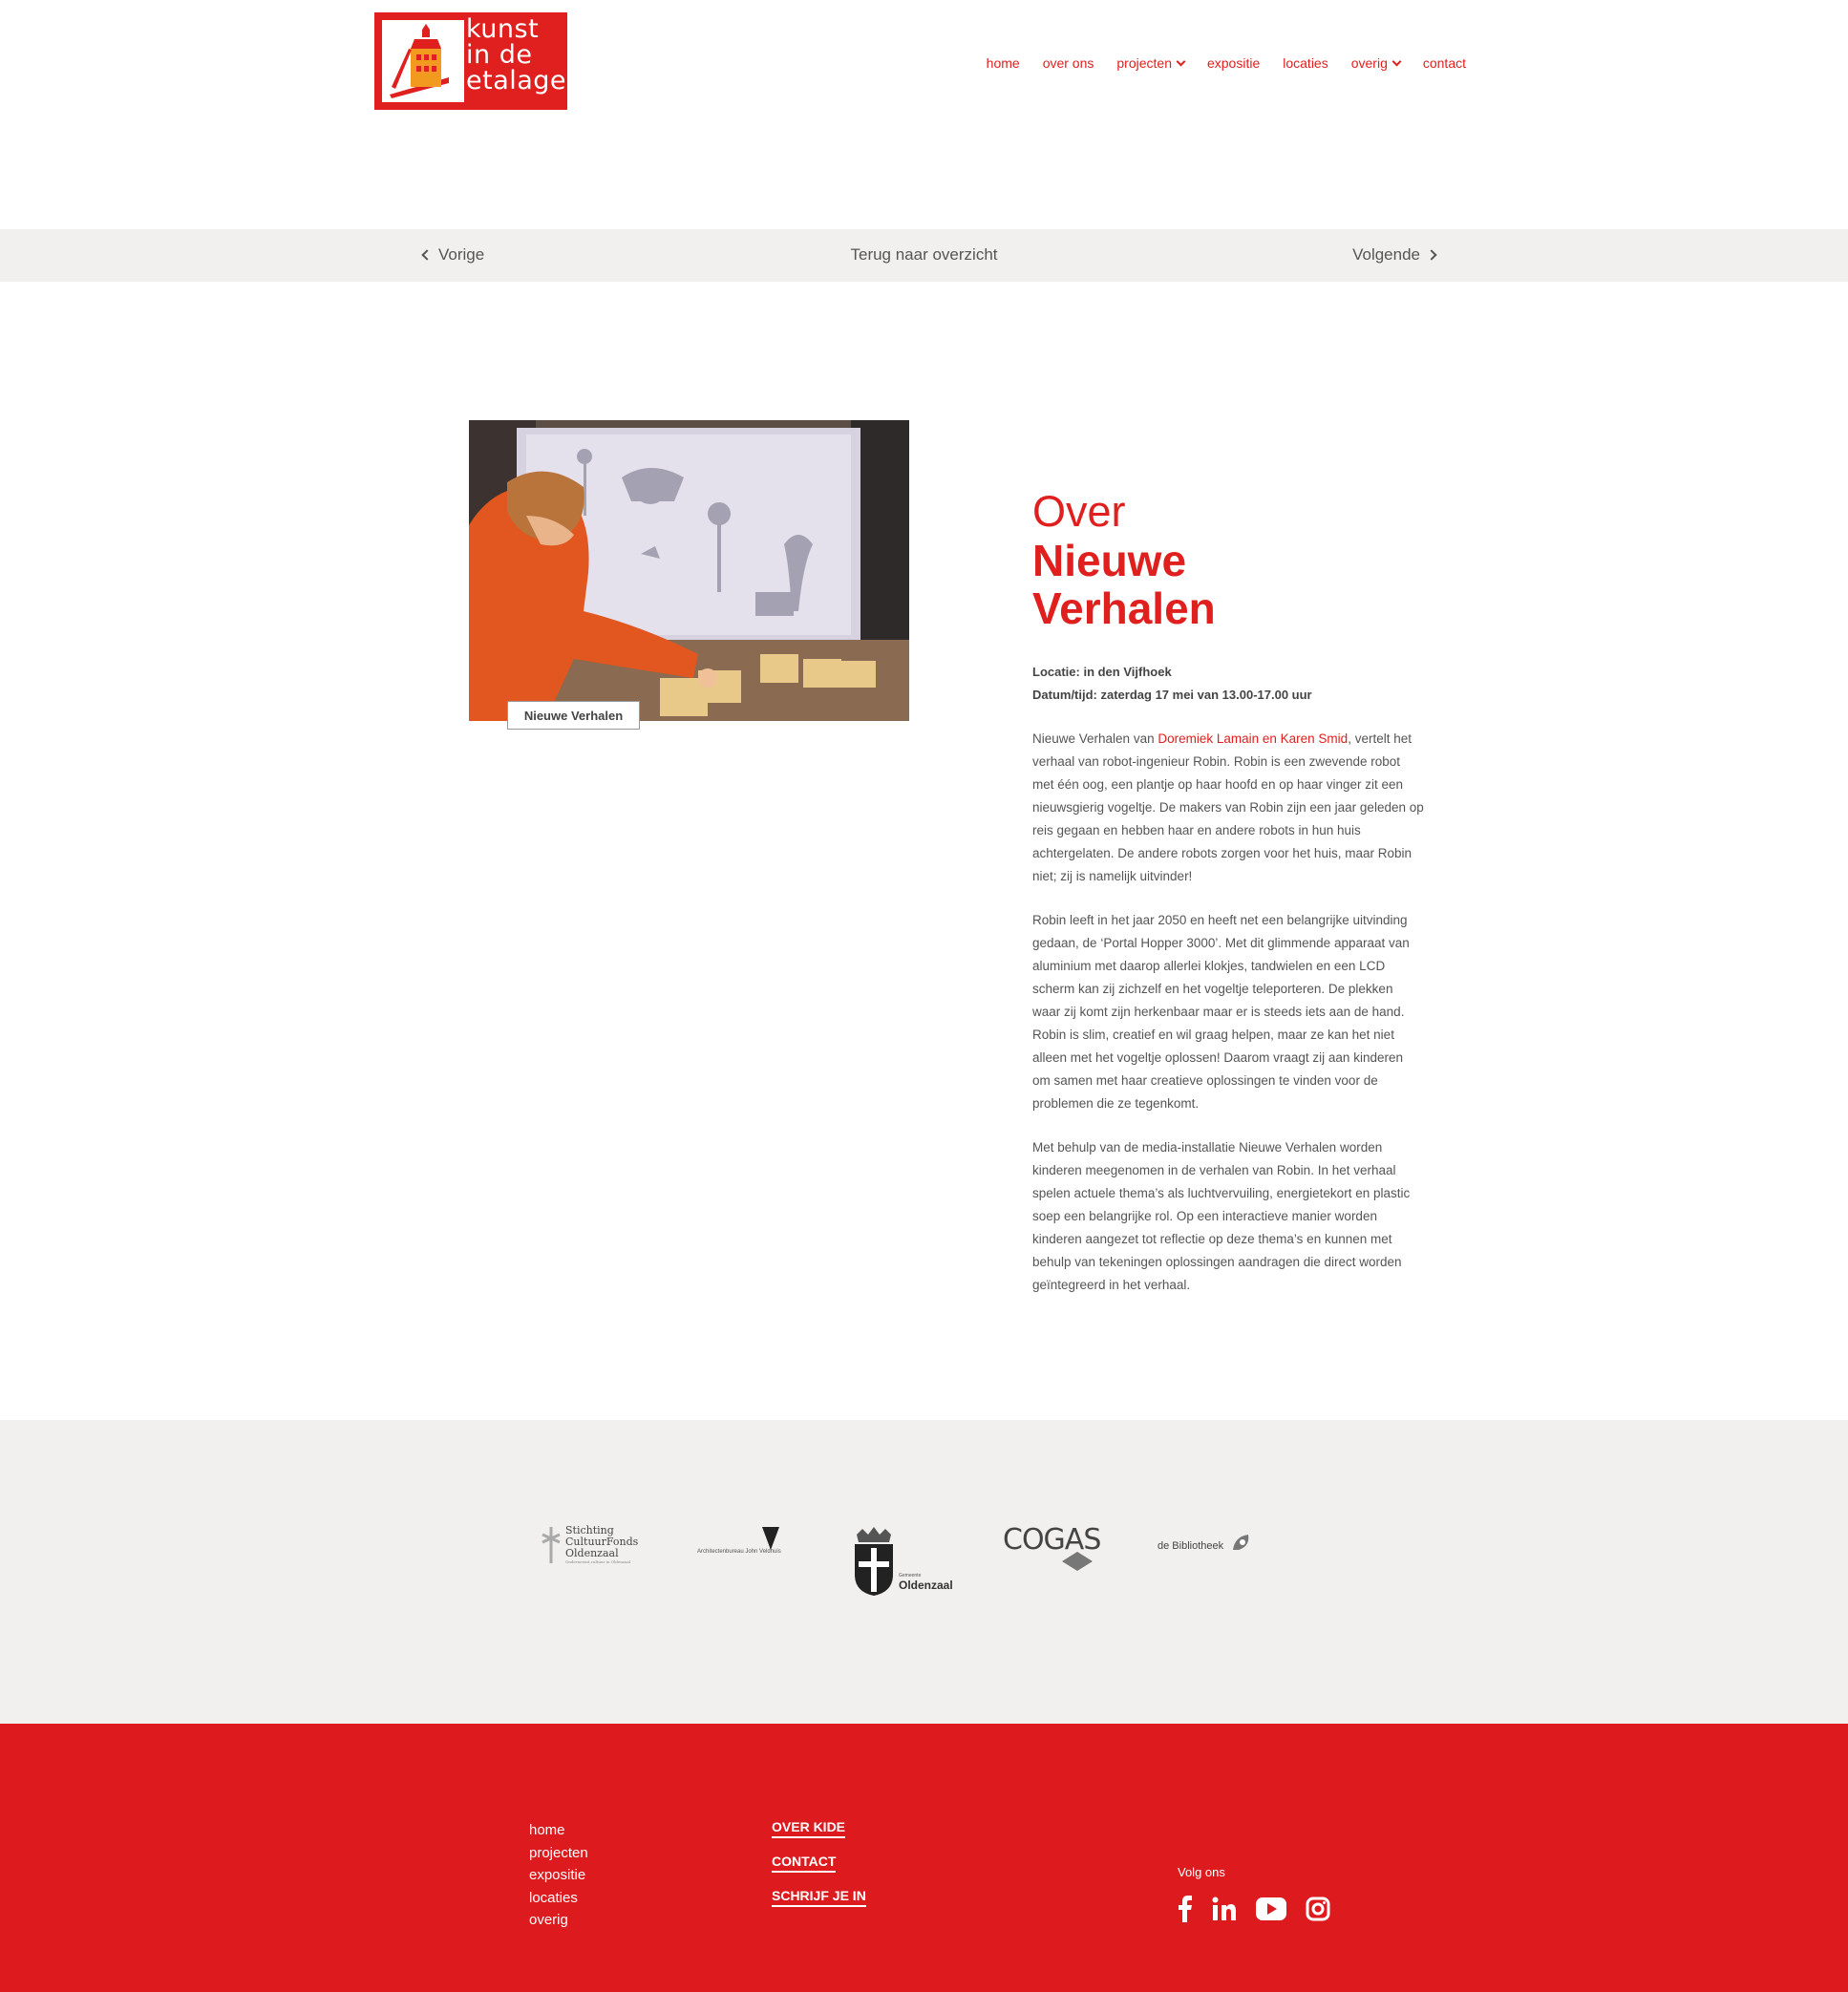 The image size is (1848, 1992). I want to click on nav-label: expositie, so click(1233, 63).